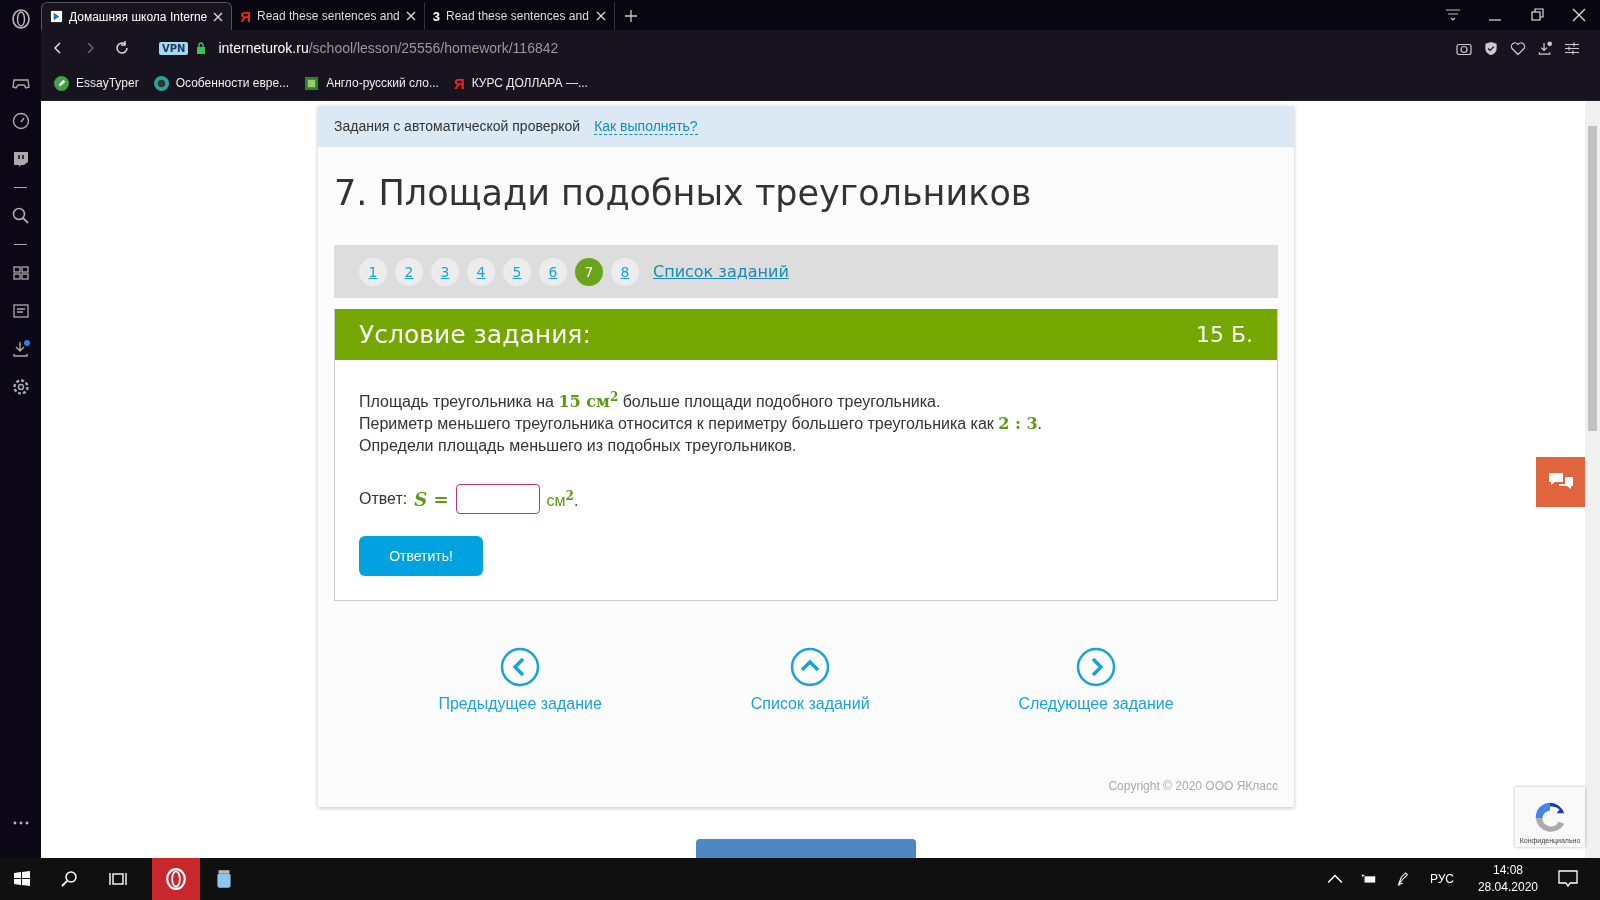 The width and height of the screenshot is (1600, 900). Describe the element at coordinates (1491, 48) in the screenshot. I see `shield-icon` at that location.